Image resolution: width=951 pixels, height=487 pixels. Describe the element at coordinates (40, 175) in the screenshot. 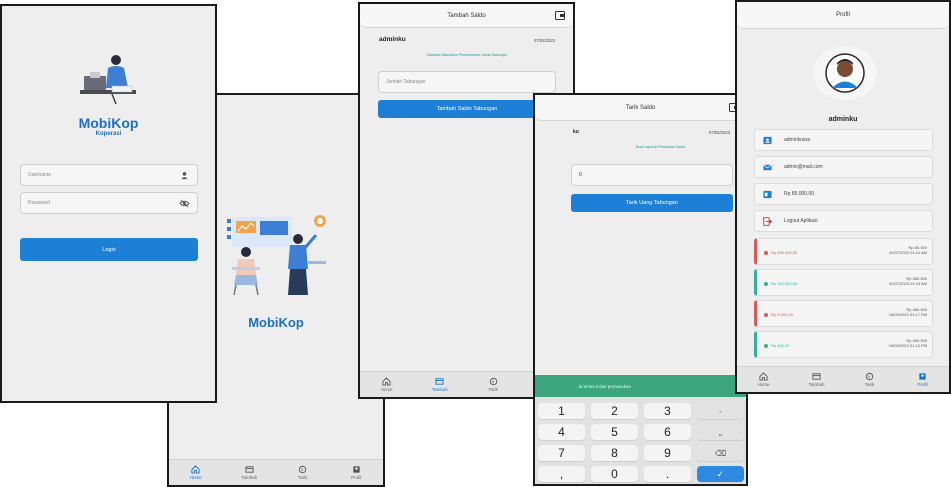

I see `username-placeholder: Username` at that location.